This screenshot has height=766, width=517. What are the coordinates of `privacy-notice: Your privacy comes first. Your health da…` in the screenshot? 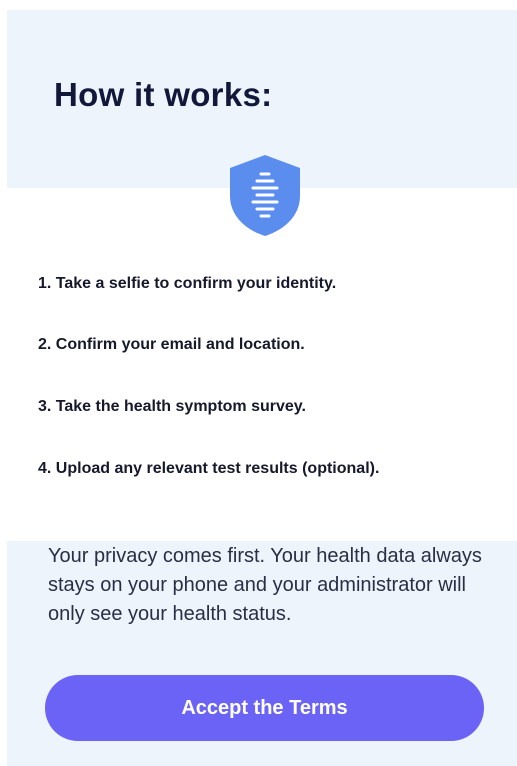 It's located at (265, 585).